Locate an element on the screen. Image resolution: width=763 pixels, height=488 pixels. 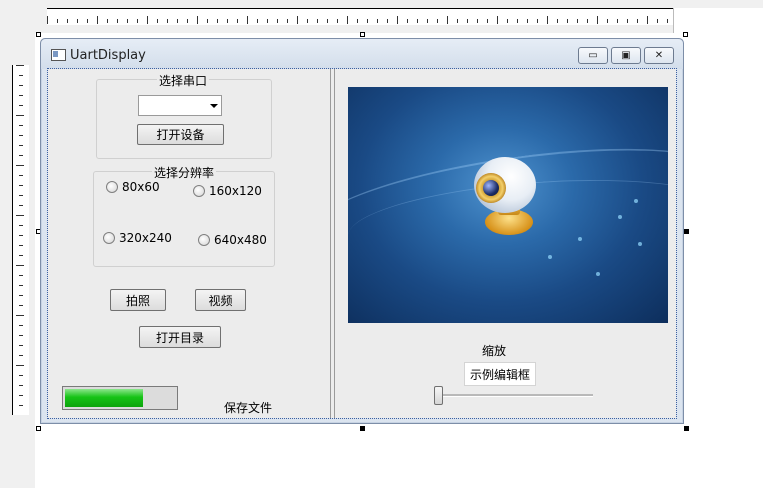
close-button: ✕ is located at coordinates (659, 55).